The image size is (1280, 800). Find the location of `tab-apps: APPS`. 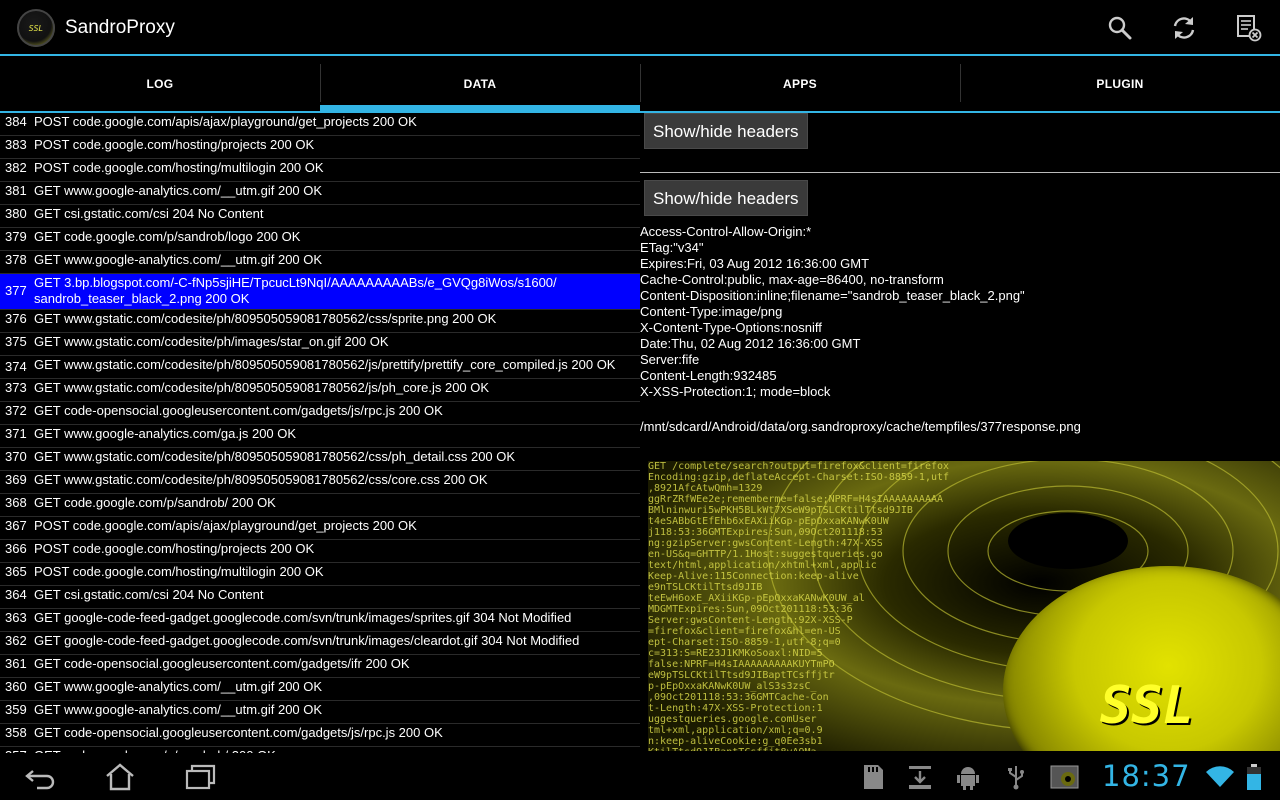

tab-apps: APPS is located at coordinates (800, 83).